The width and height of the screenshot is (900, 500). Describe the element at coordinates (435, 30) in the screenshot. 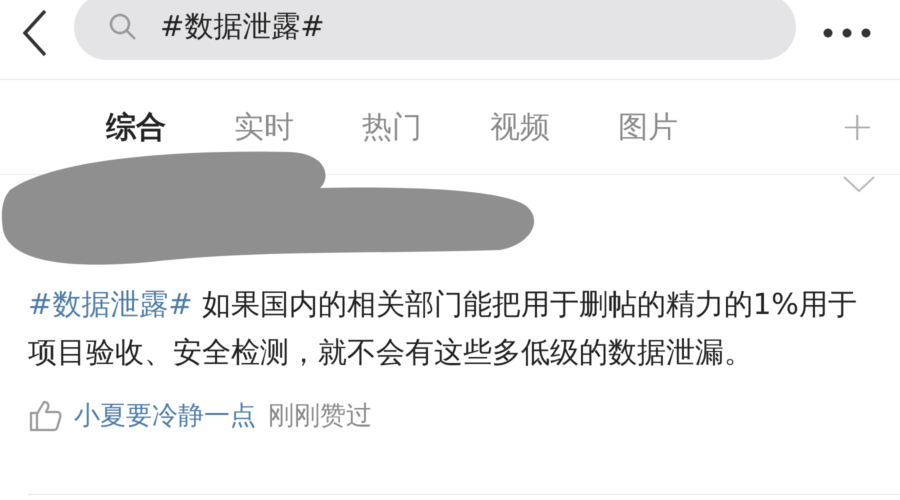

I see `search-field: #数据泄露#` at that location.